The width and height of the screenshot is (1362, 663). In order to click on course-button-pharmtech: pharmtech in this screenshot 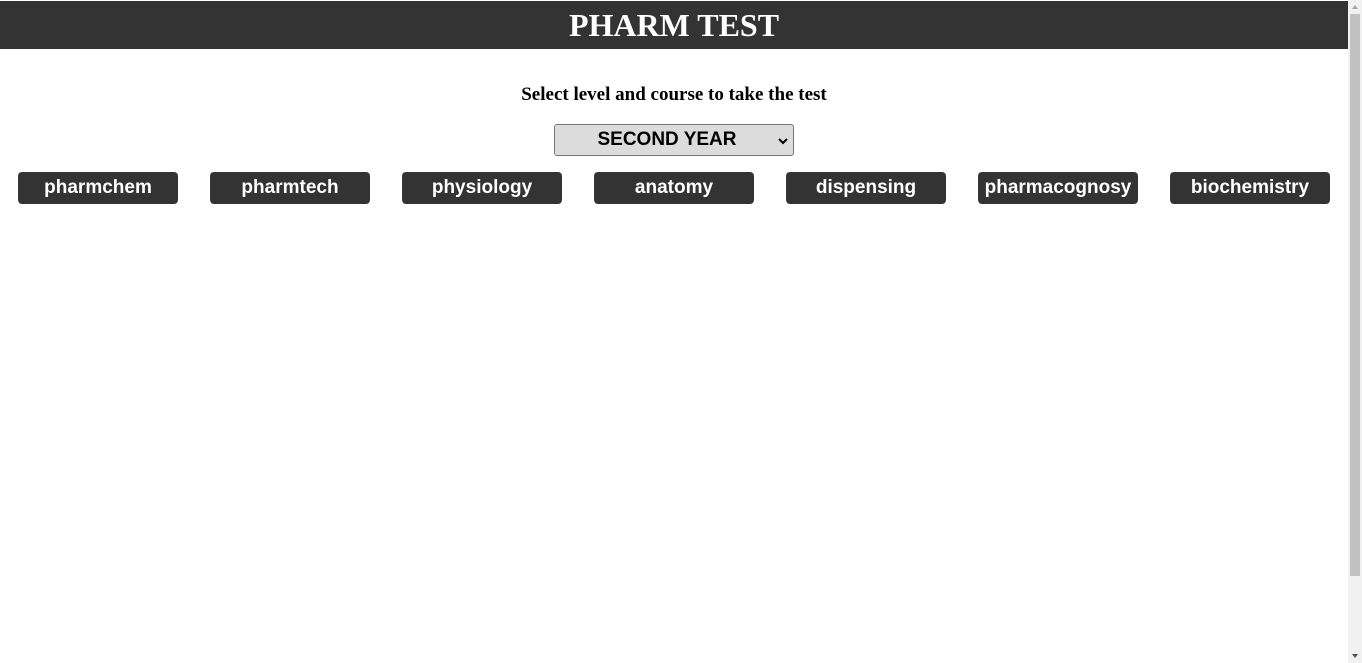, I will do `click(290, 188)`.